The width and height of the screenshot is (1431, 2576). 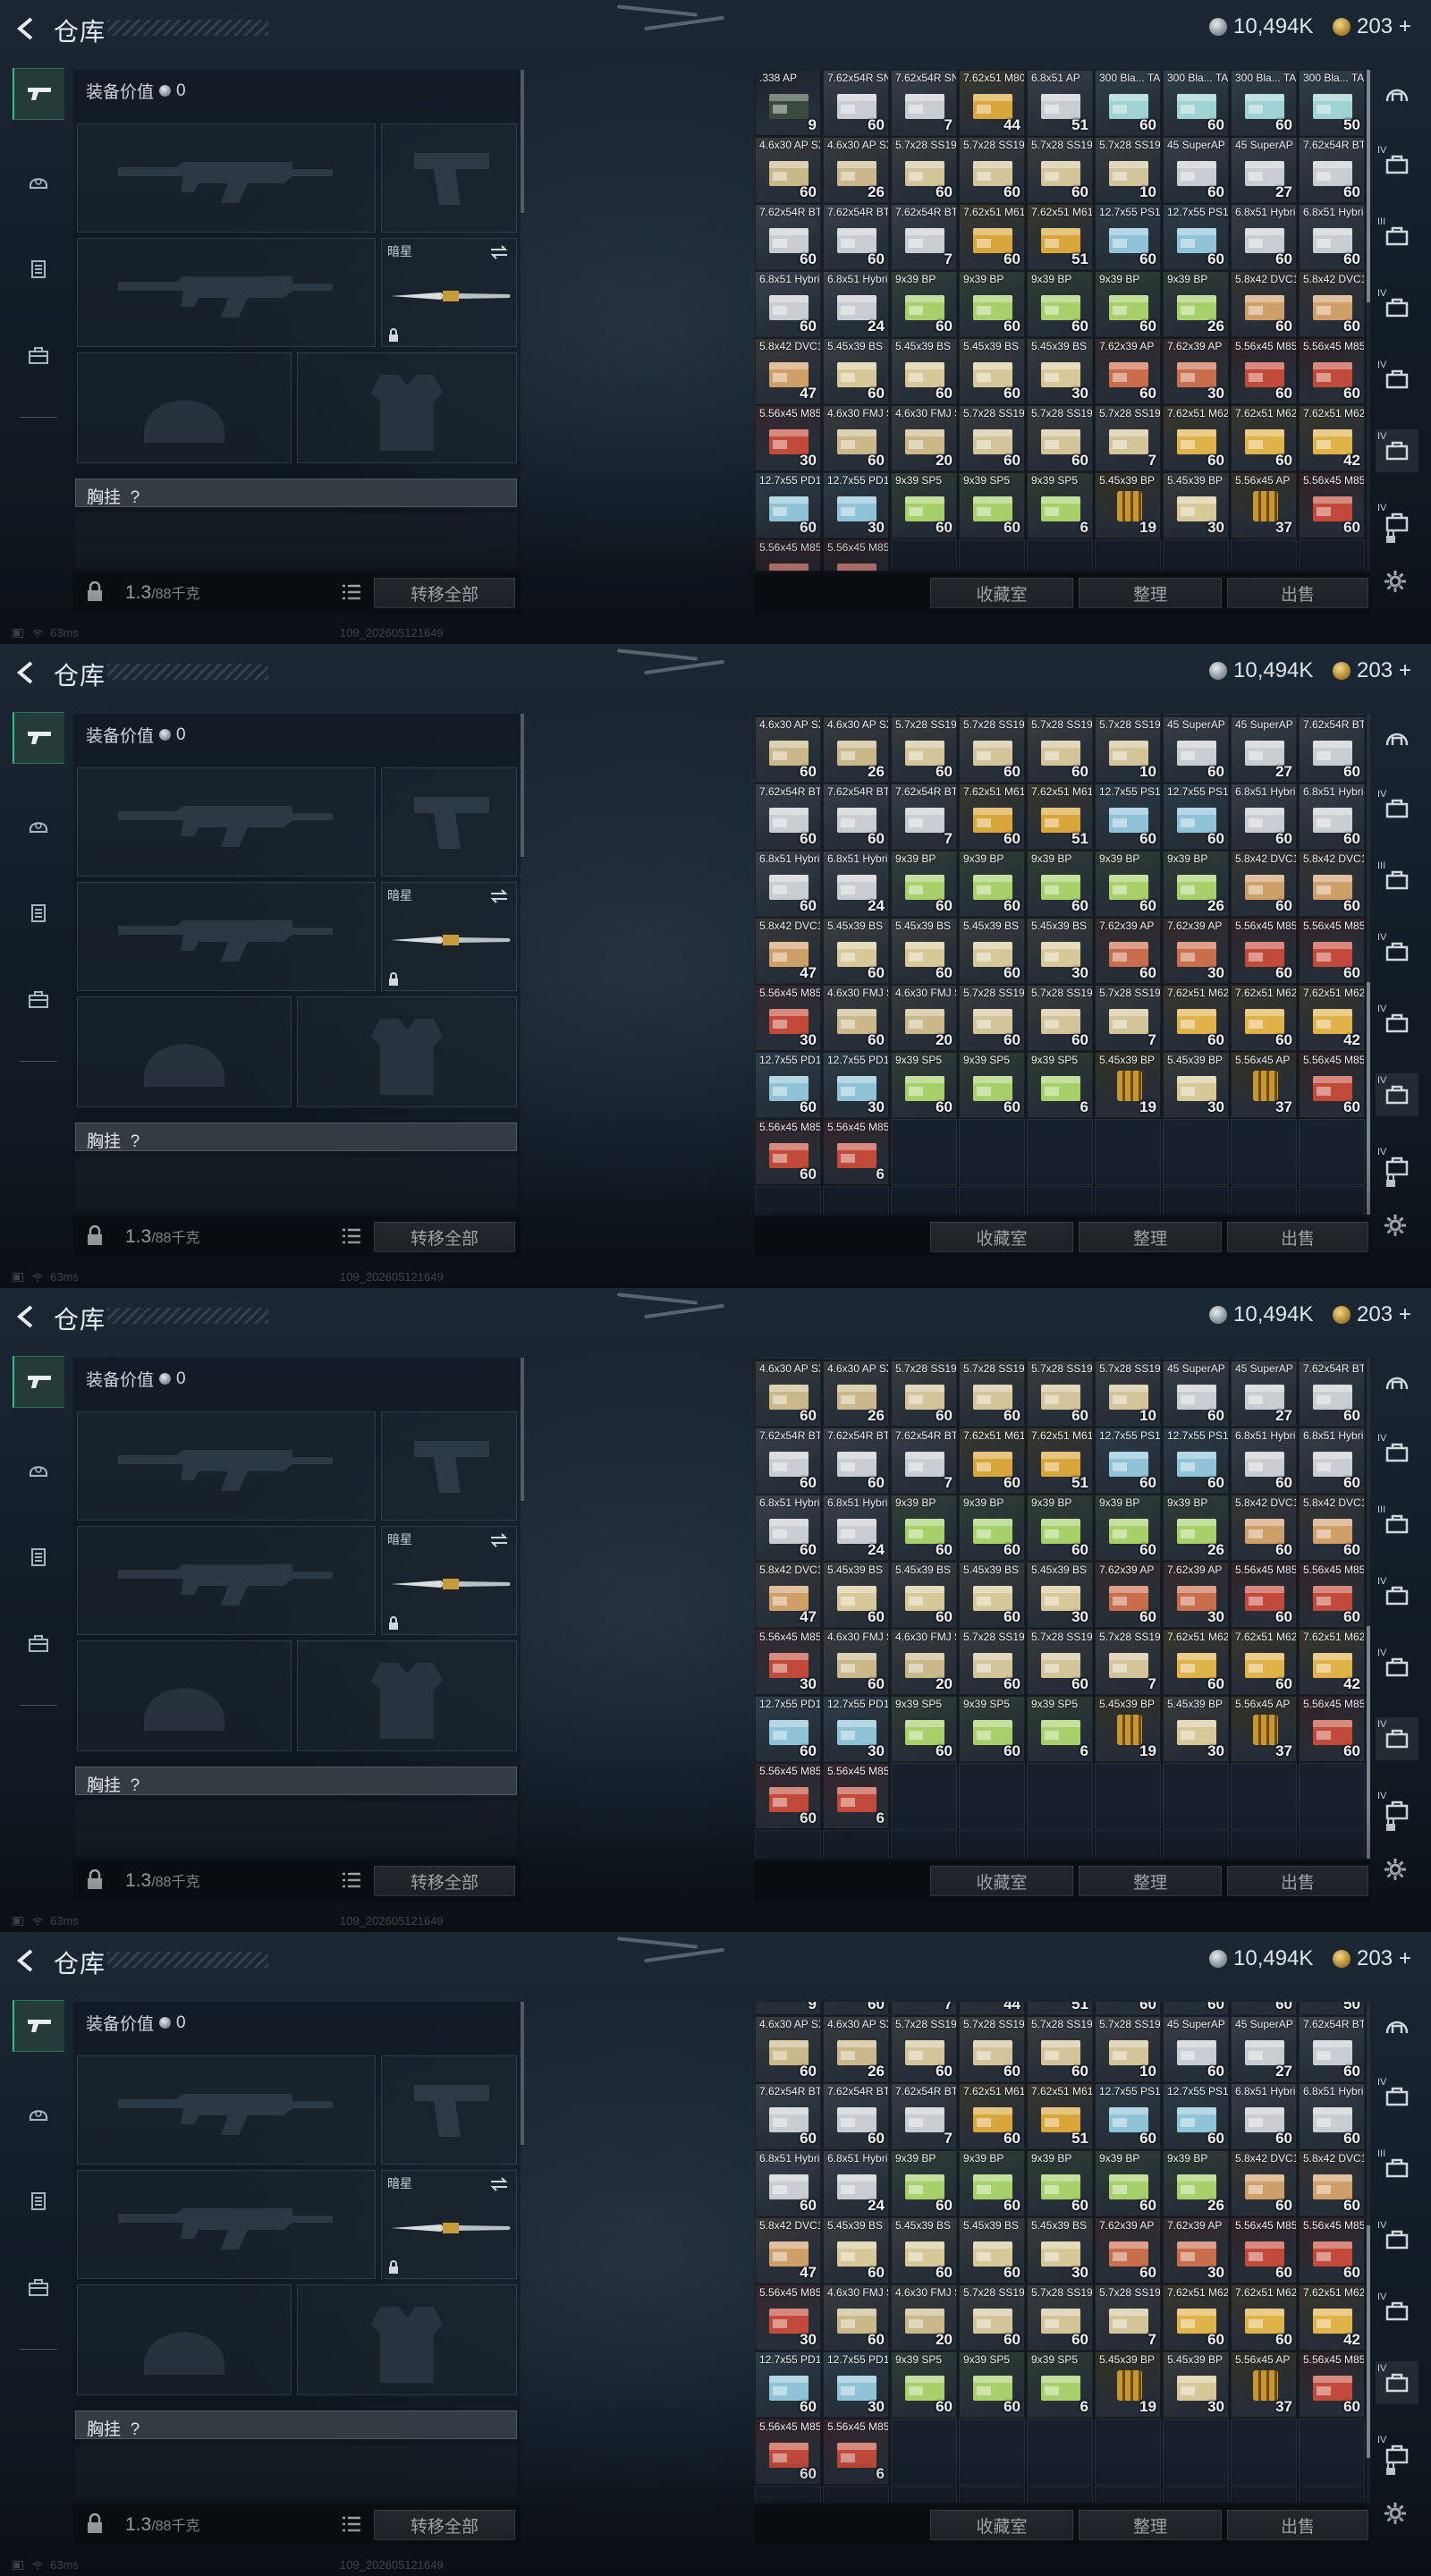 I want to click on rail-container-3: IV, so click(x=1397, y=951).